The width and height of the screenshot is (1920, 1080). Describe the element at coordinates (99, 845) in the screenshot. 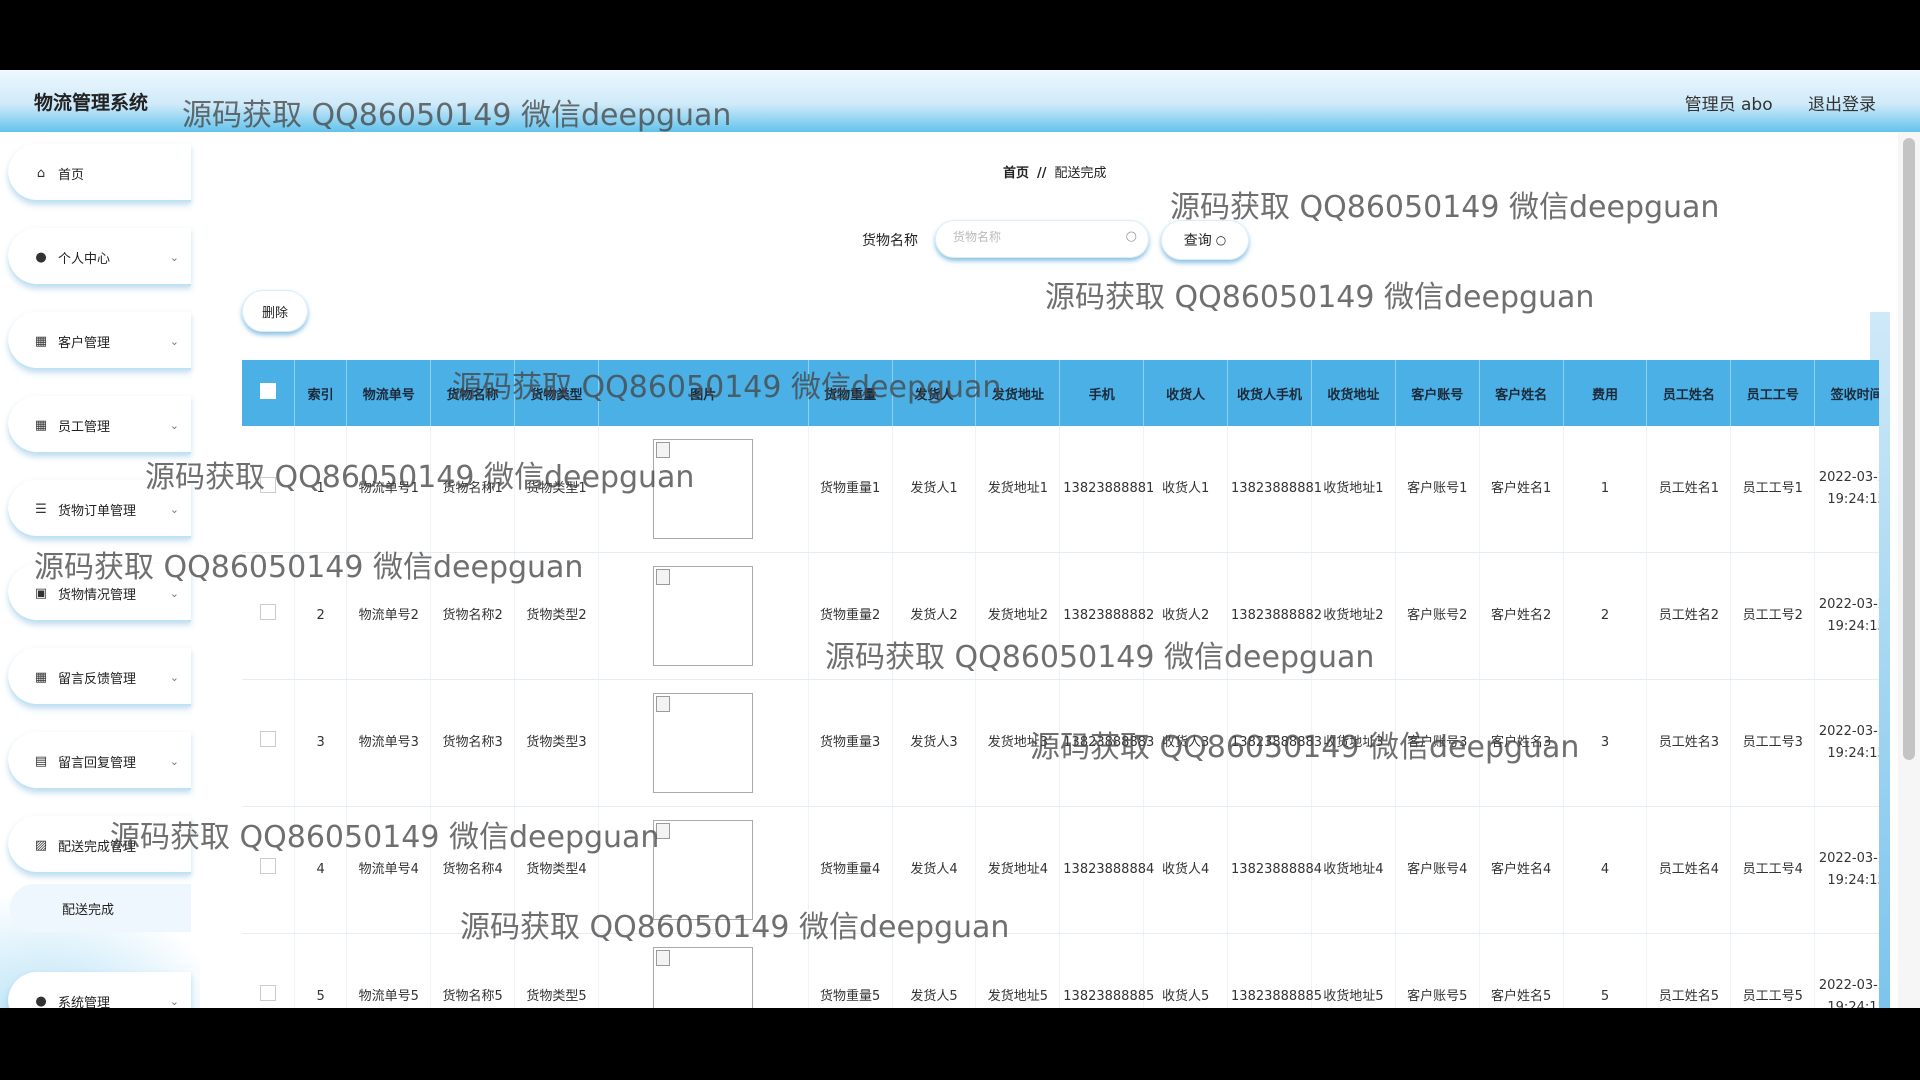

I see `sidebar-item: ▨ 配送完成管理` at that location.